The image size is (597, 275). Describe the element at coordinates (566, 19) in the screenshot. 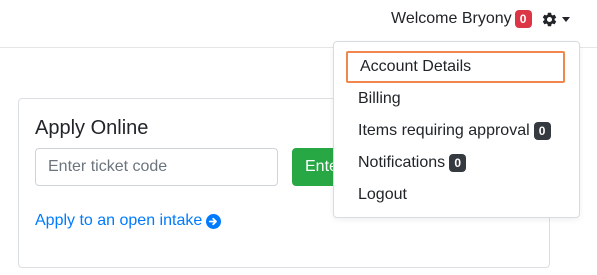

I see `caret-down-icon` at that location.